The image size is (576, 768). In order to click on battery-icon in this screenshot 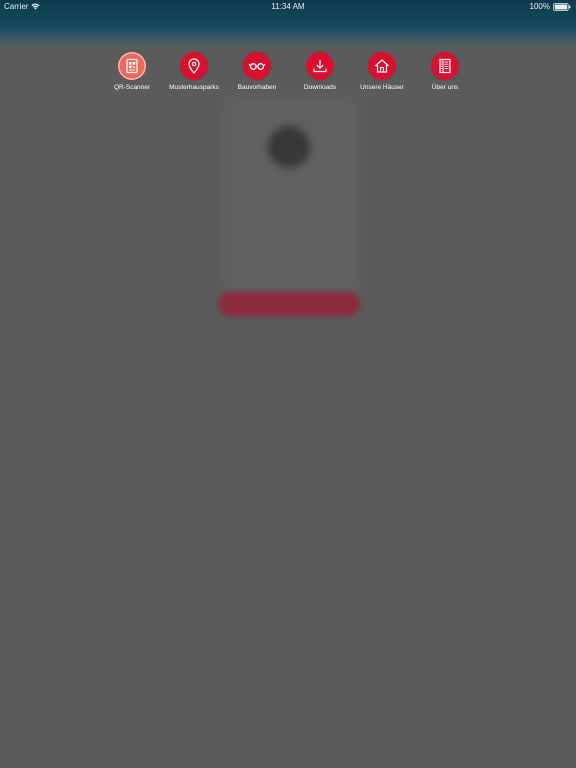, I will do `click(562, 6)`.